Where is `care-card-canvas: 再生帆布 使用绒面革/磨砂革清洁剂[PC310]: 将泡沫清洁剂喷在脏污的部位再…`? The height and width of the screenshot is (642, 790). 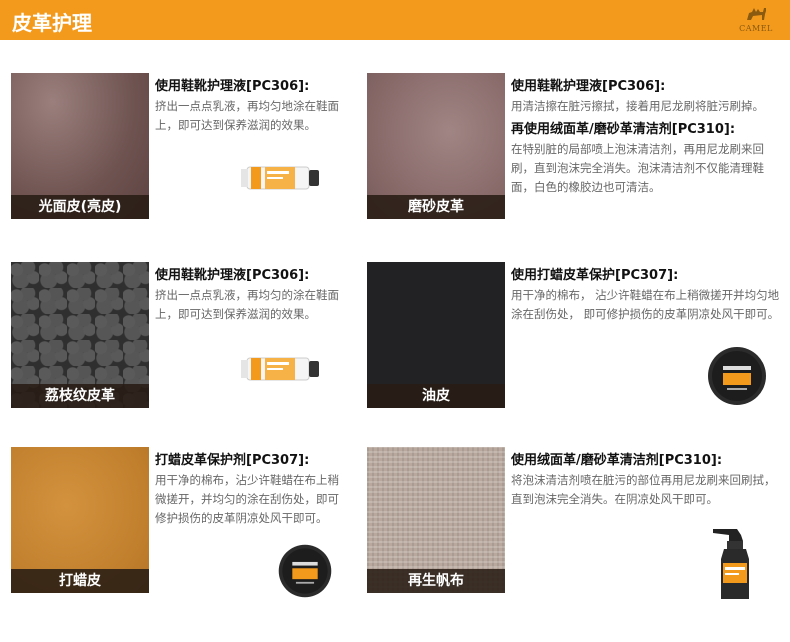
care-card-canvas: 再生帆布 使用绒面革/磨砂革清洁剂[PC310]: 将泡沫清洁剂喷在脏污的部位再… is located at coordinates (577, 523).